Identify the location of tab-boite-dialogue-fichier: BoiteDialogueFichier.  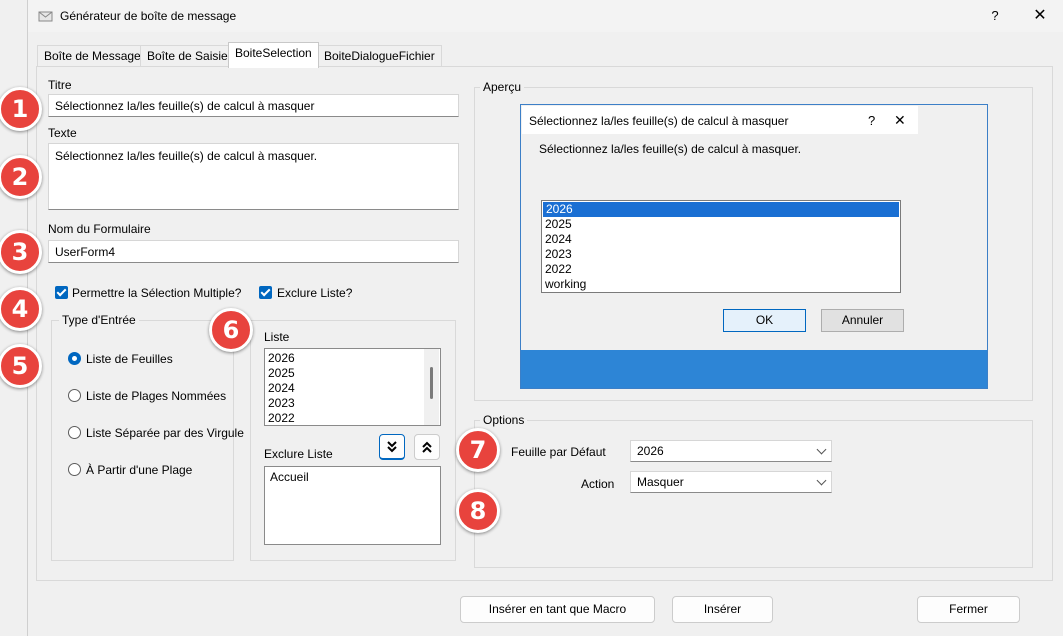
(379, 56).